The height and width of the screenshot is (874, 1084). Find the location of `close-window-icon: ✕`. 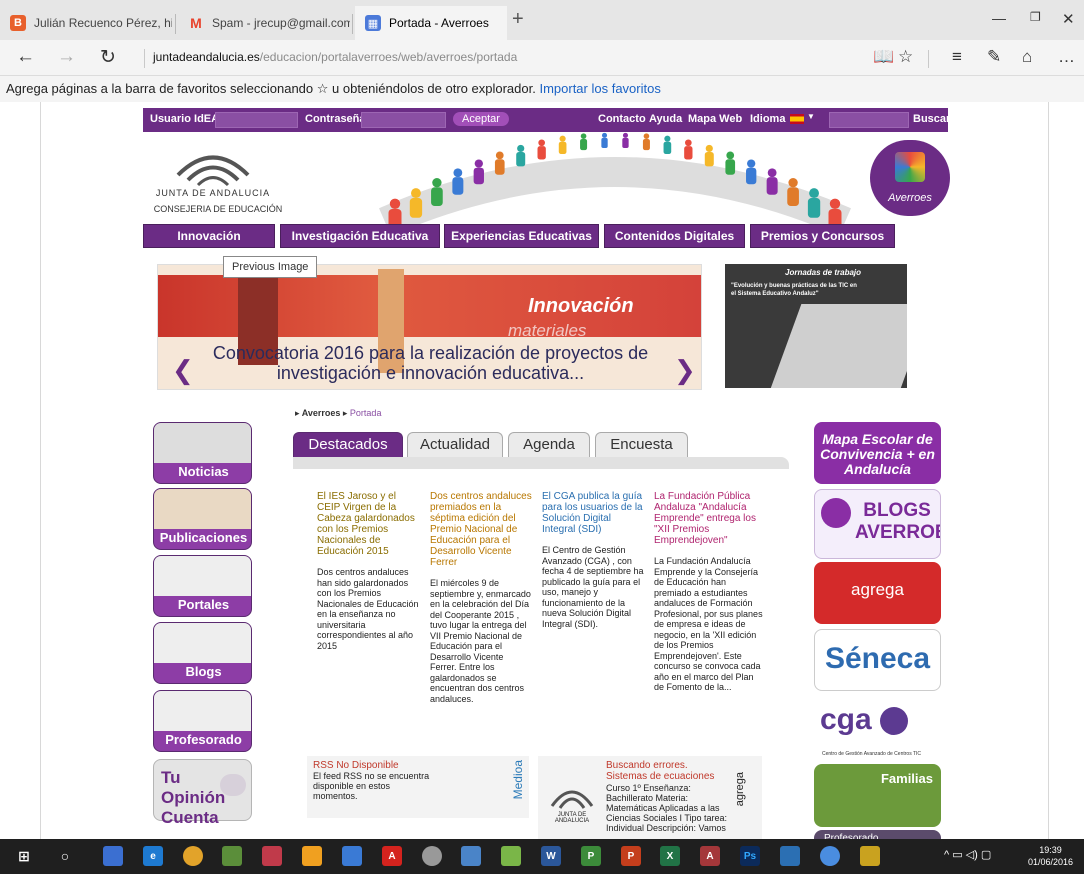

close-window-icon: ✕ is located at coordinates (1068, 19).